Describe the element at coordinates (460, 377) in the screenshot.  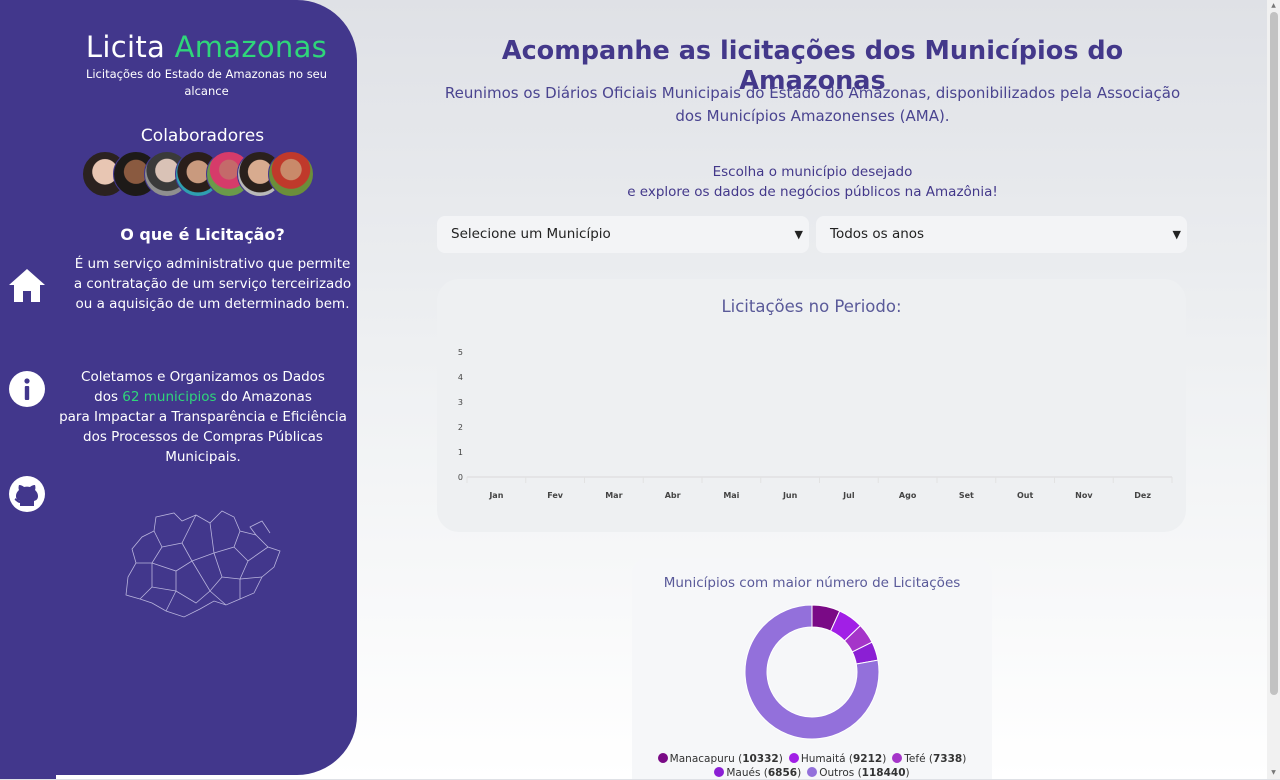
I see `y-tick-label: 4` at that location.